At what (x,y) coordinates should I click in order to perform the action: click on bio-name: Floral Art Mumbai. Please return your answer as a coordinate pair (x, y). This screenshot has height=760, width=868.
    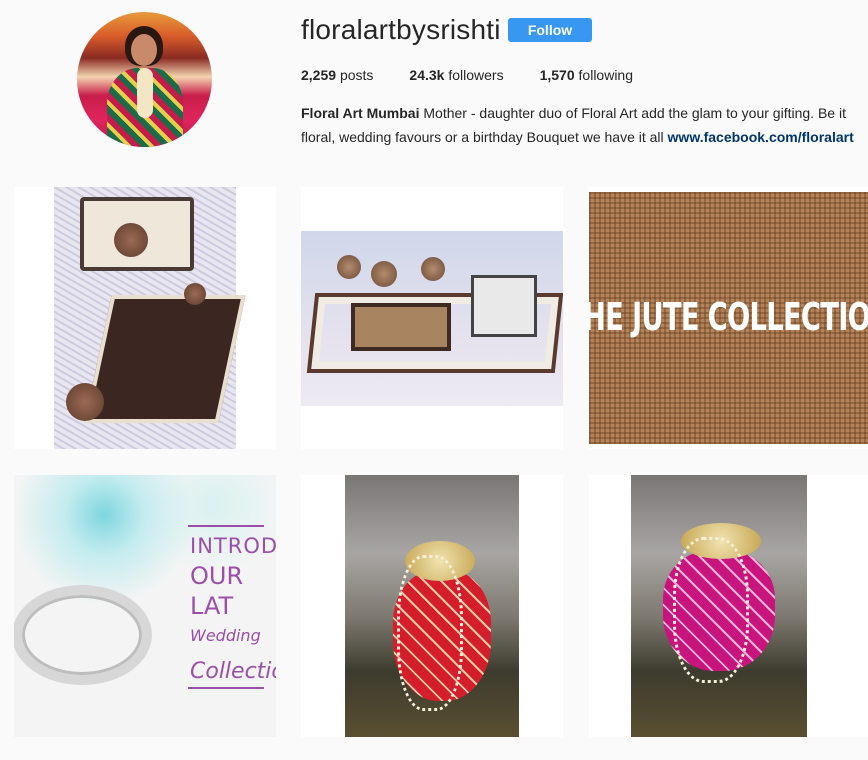
    Looking at the image, I should click on (360, 113).